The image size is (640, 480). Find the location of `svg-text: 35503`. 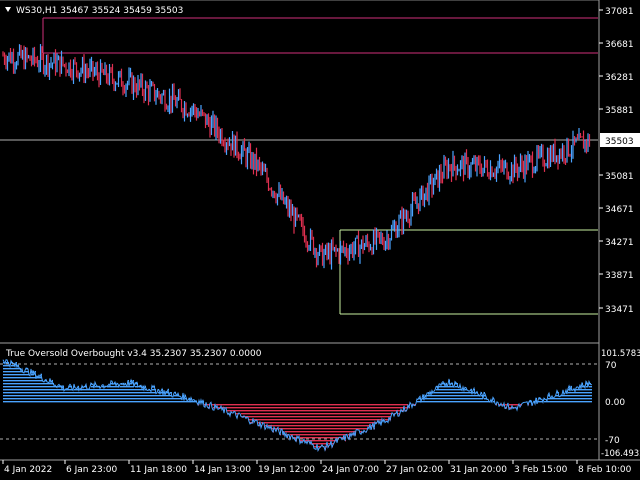

svg-text: 35503 is located at coordinates (619, 142).